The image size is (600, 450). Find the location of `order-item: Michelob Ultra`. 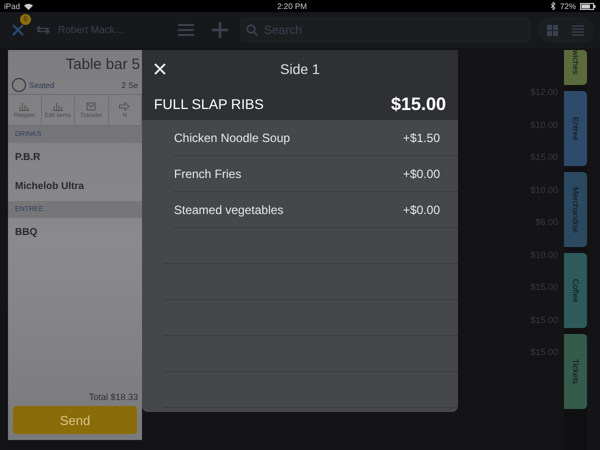

order-item: Michelob Ultra is located at coordinates (75, 186).